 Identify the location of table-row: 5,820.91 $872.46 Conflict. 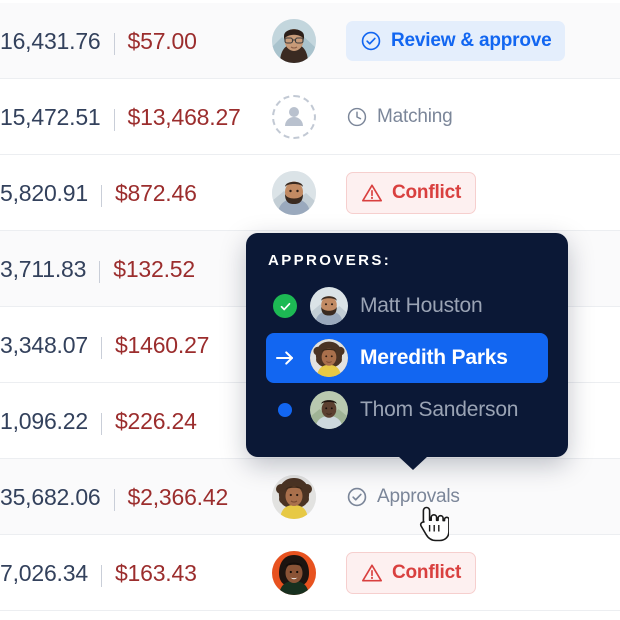
(310, 193).